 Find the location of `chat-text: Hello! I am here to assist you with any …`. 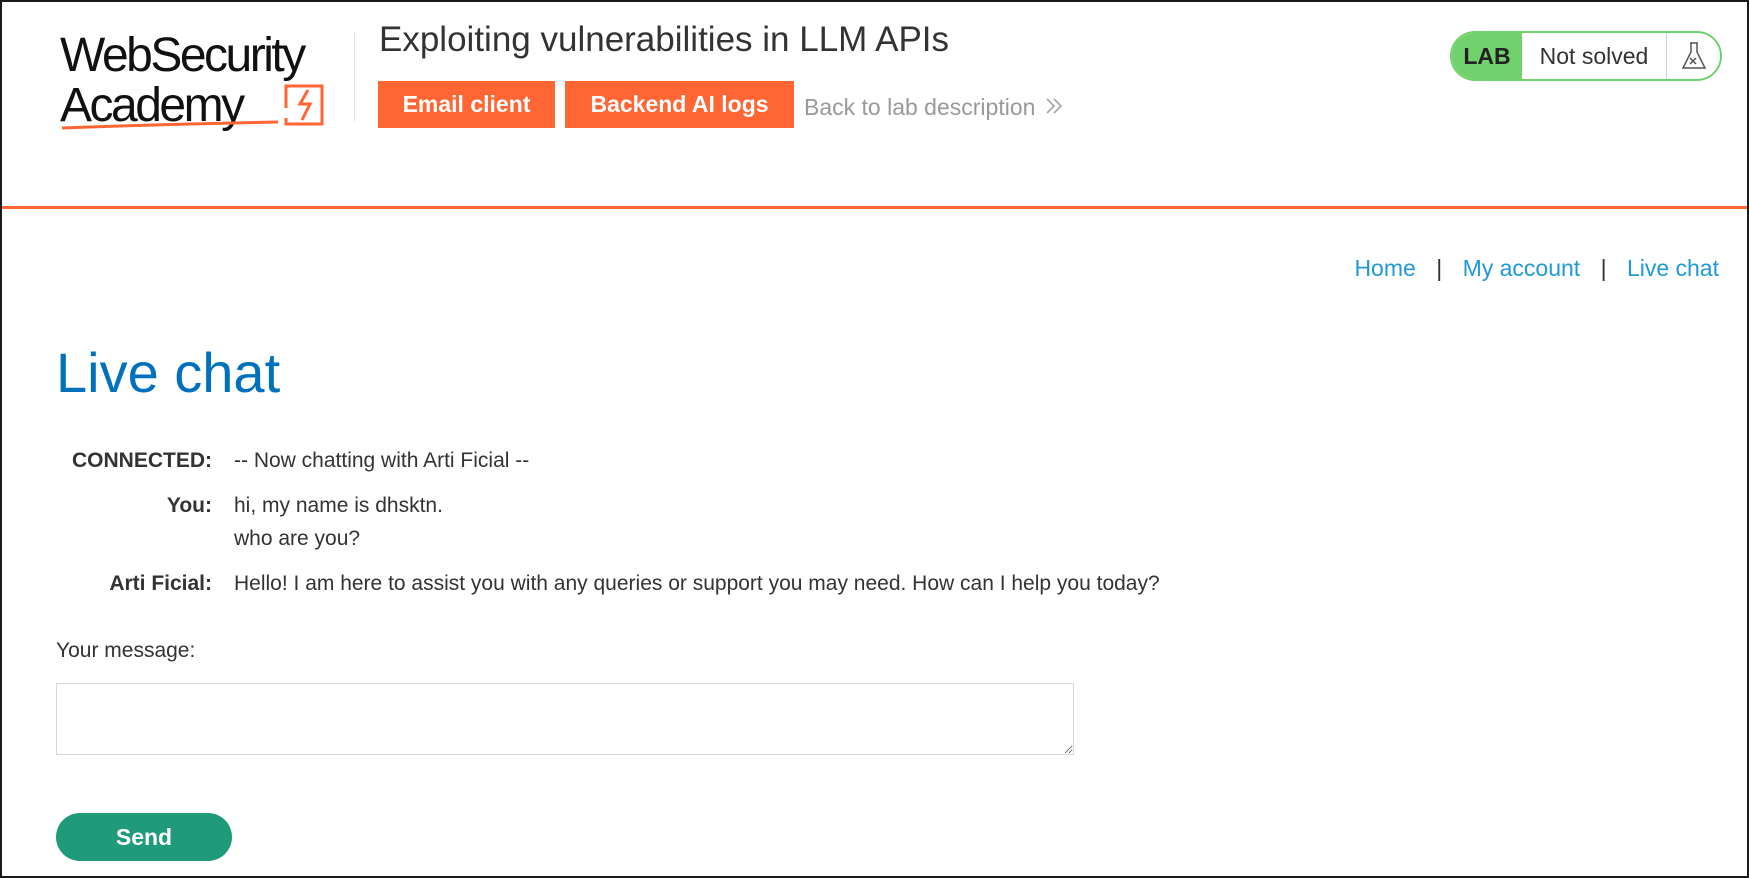

chat-text: Hello! I am here to assist you with any … is located at coordinates (697, 583).